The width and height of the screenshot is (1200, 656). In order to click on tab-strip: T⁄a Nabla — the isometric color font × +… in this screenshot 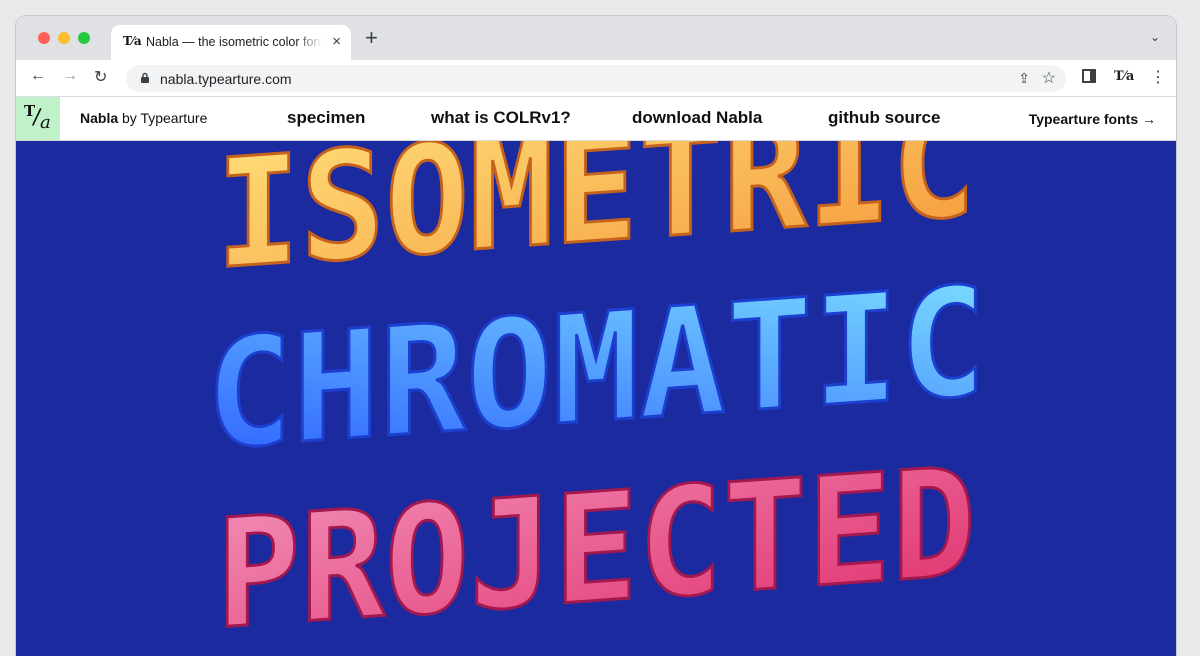, I will do `click(596, 38)`.